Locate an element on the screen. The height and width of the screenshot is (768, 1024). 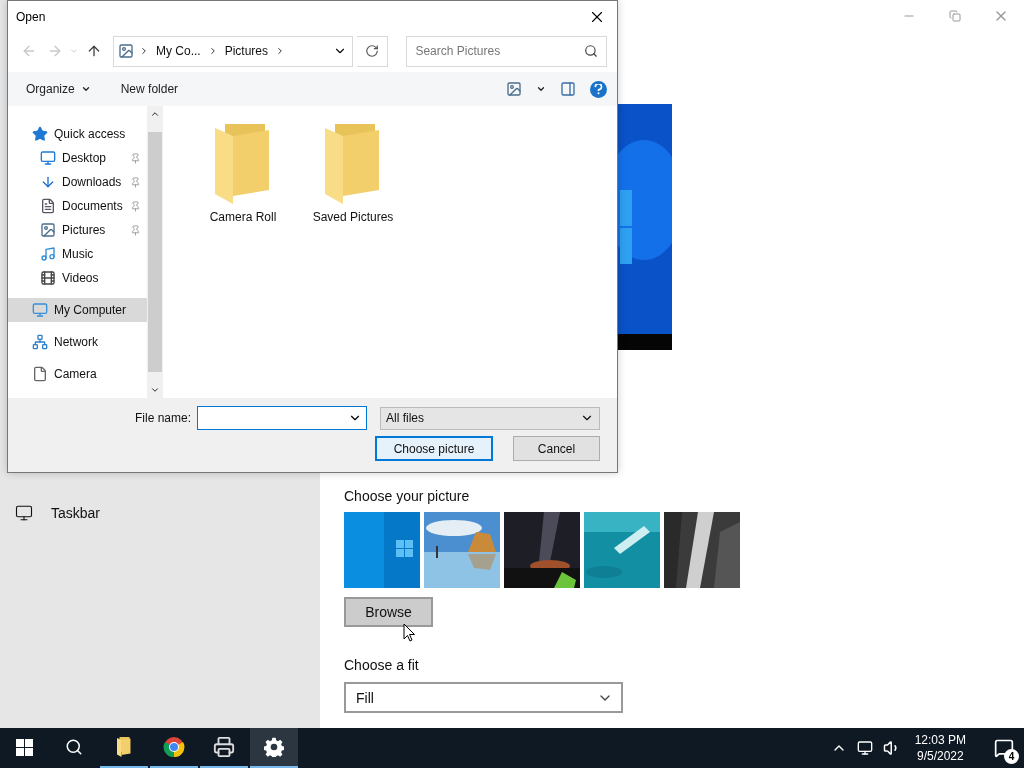
file-name-field is located at coordinates (282, 418).